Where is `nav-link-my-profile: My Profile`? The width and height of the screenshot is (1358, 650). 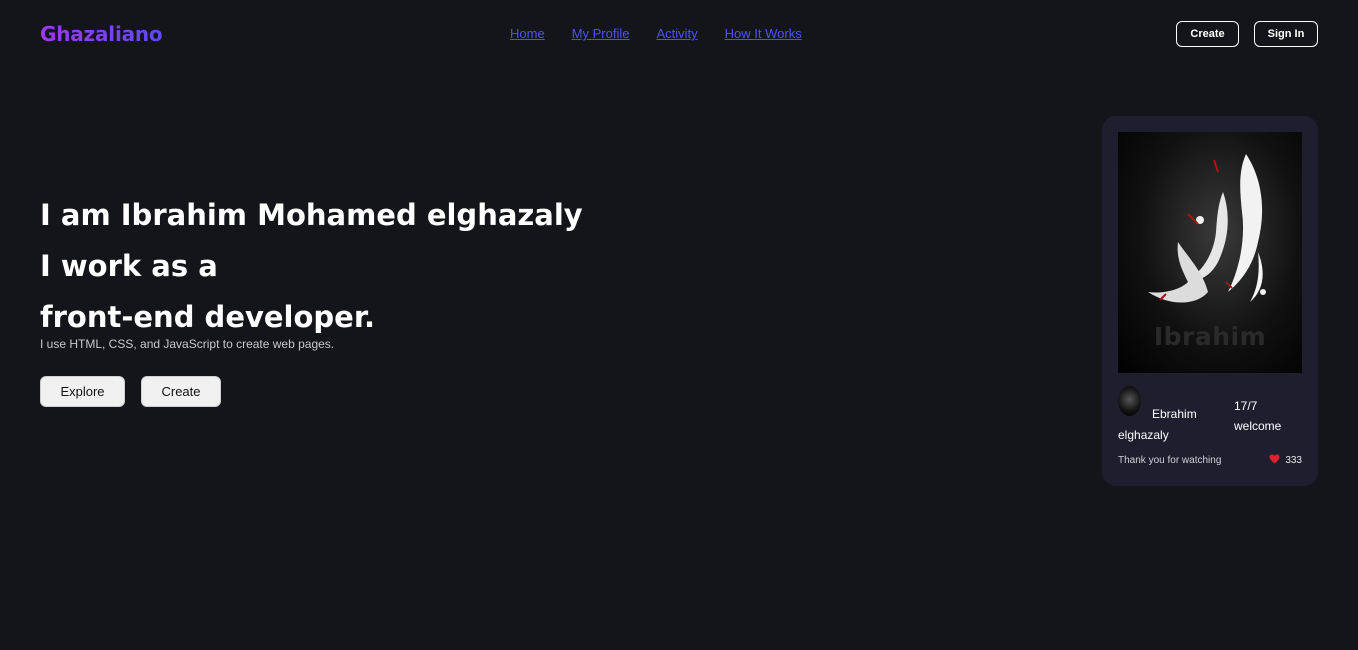
nav-link-my-profile: My Profile is located at coordinates (601, 33).